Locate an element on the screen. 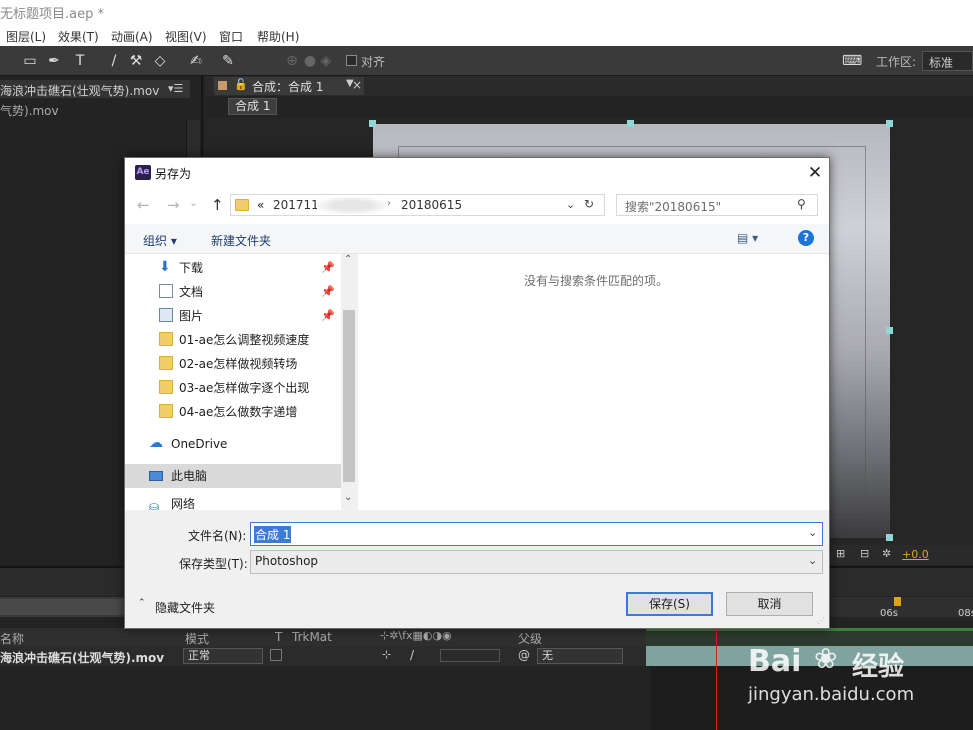 The height and width of the screenshot is (730, 973). scroll-down-icon: ⌄ is located at coordinates (348, 497).